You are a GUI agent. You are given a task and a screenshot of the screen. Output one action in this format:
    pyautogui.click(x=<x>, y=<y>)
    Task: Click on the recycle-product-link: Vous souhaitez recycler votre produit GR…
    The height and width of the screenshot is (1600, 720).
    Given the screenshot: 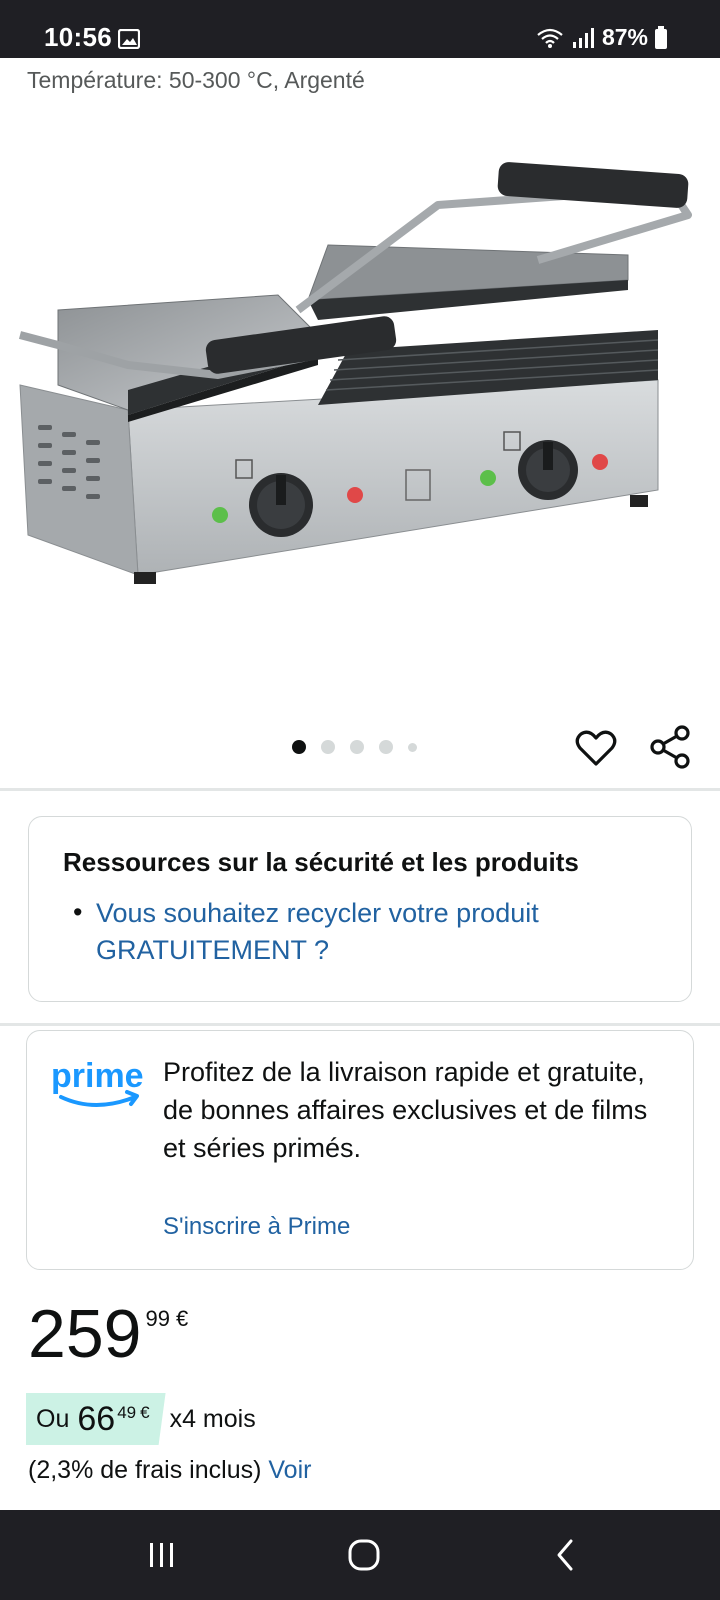 What is the action you would take?
    pyautogui.click(x=366, y=932)
    